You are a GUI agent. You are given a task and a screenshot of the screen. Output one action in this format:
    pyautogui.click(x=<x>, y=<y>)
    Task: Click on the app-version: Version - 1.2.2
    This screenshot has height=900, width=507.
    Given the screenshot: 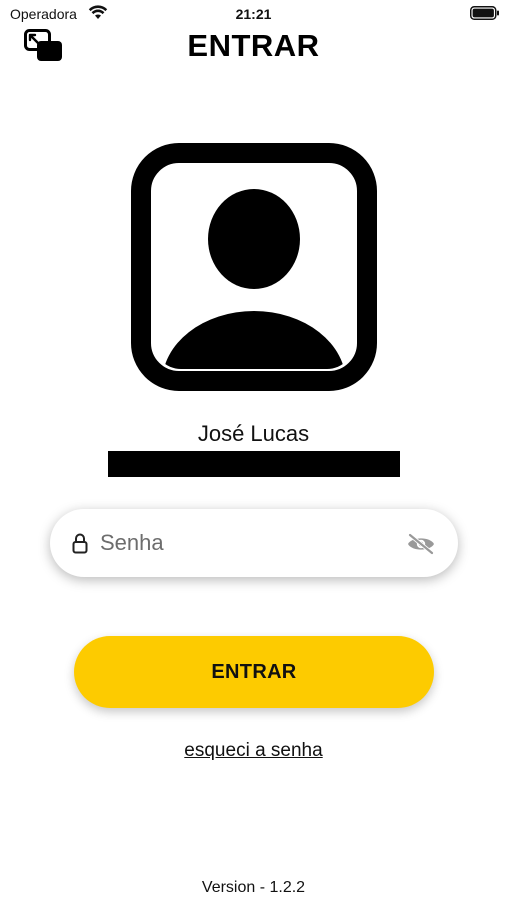 What is the action you would take?
    pyautogui.click(x=253, y=887)
    